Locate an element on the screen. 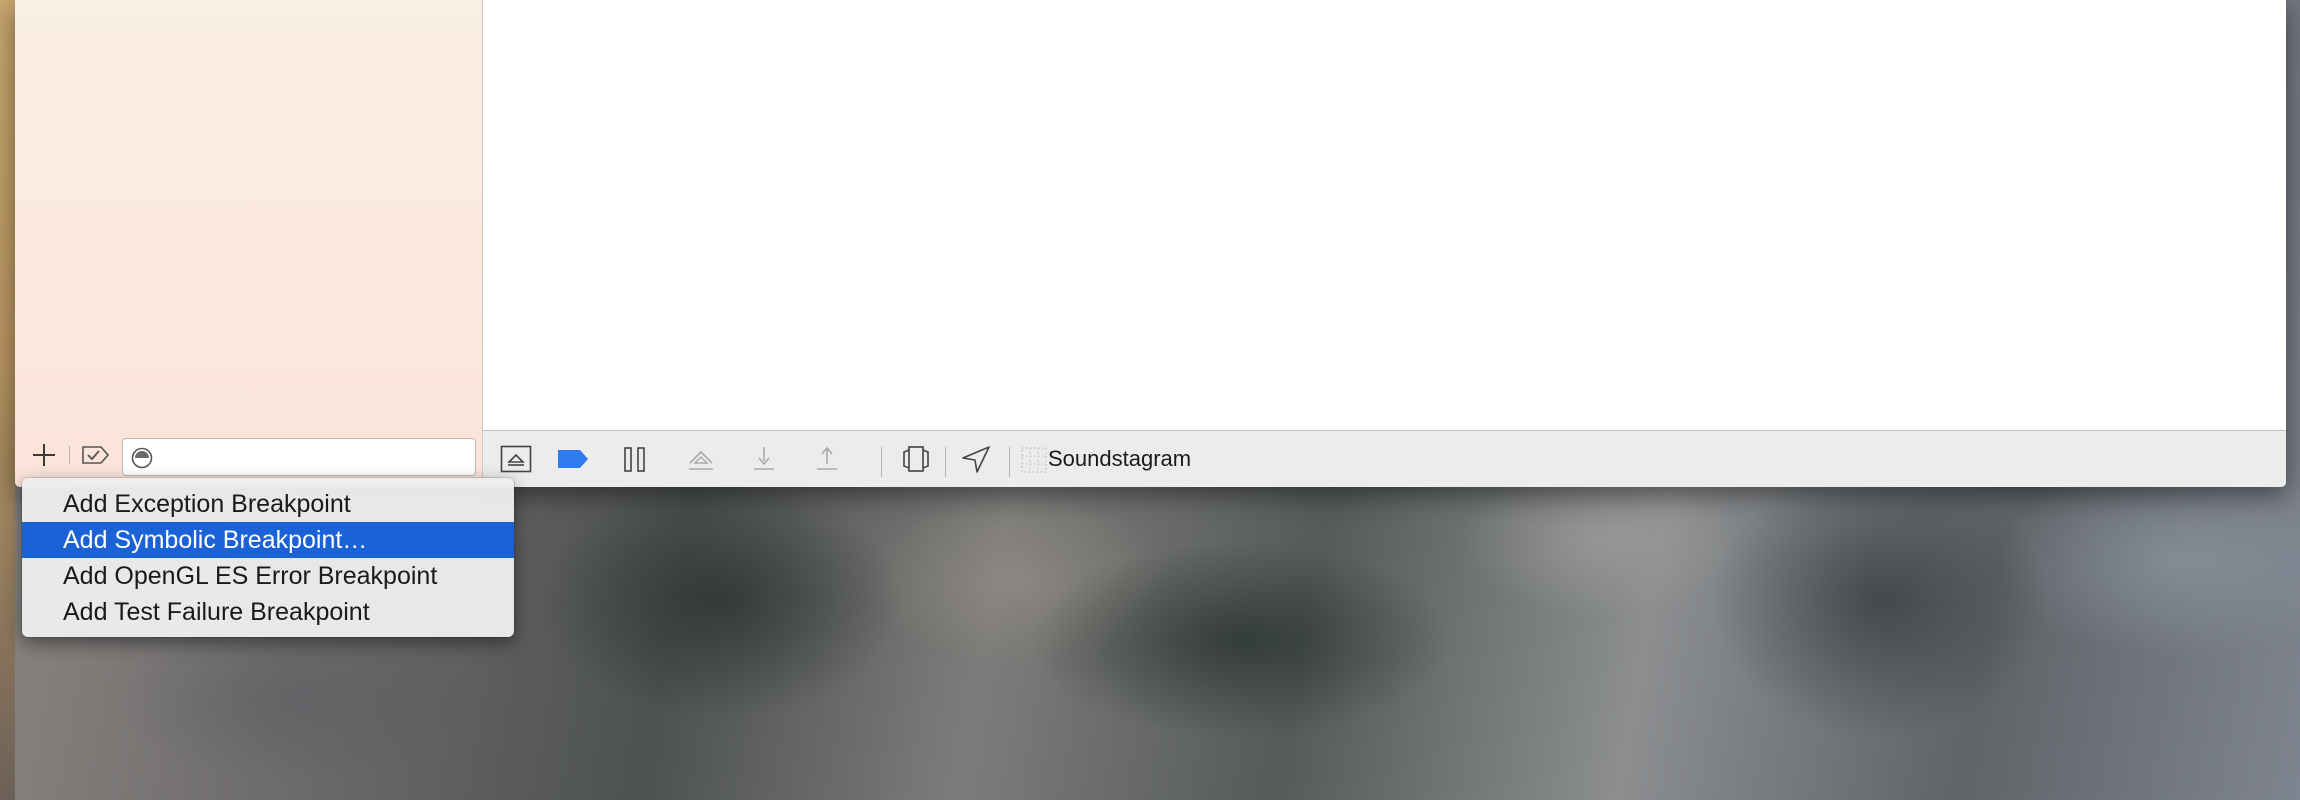 The height and width of the screenshot is (800, 2300). step-over-icon is located at coordinates (701, 459).